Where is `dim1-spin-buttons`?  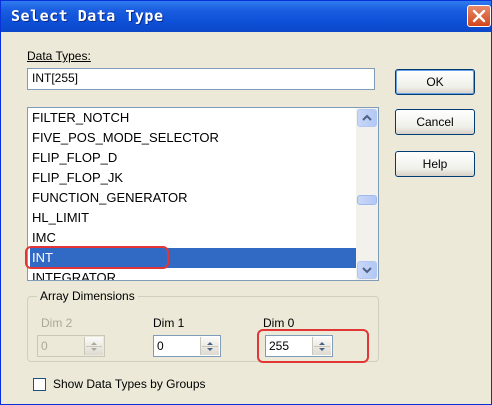
dim1-spin-buttons is located at coordinates (209, 346).